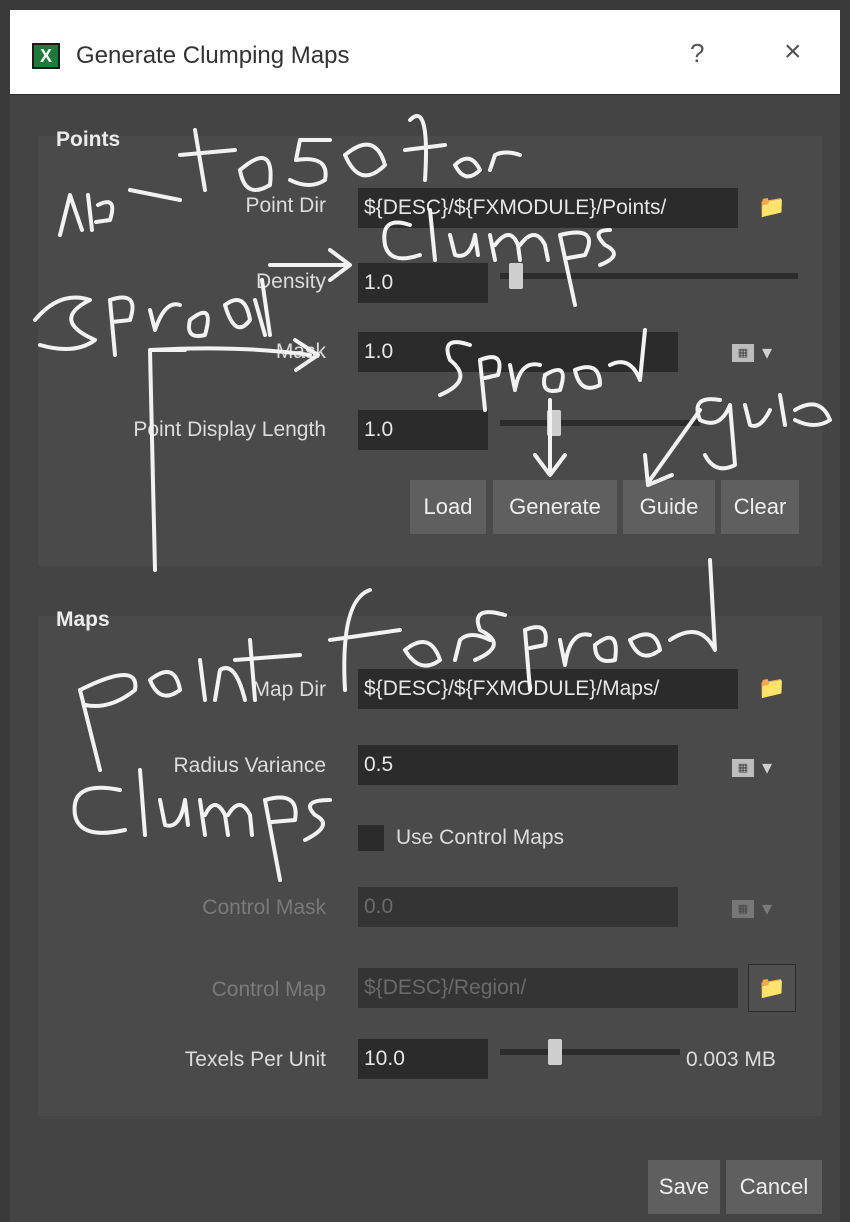 This screenshot has width=850, height=1222. I want to click on points-group-title: Points, so click(88, 139).